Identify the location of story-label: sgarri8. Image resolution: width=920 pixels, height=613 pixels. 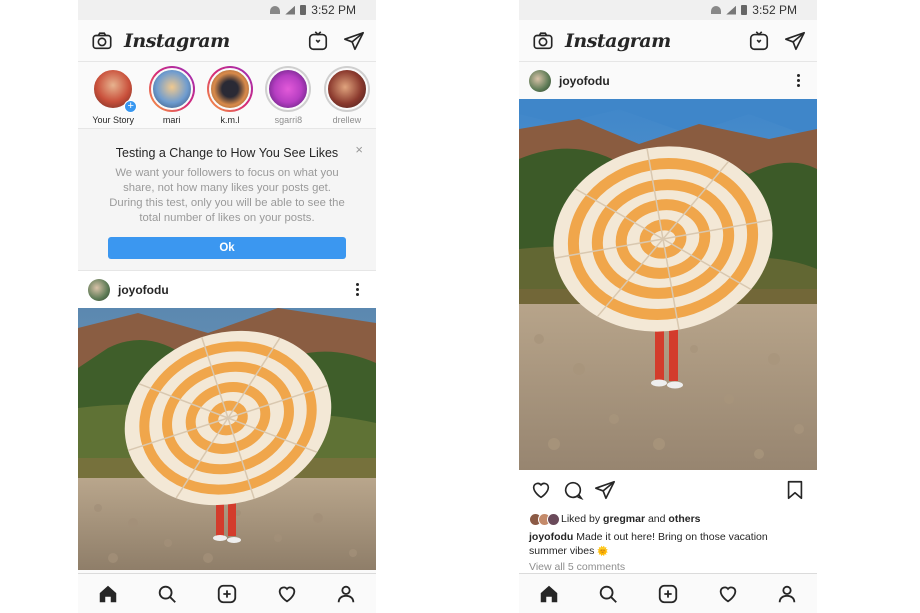
(288, 120).